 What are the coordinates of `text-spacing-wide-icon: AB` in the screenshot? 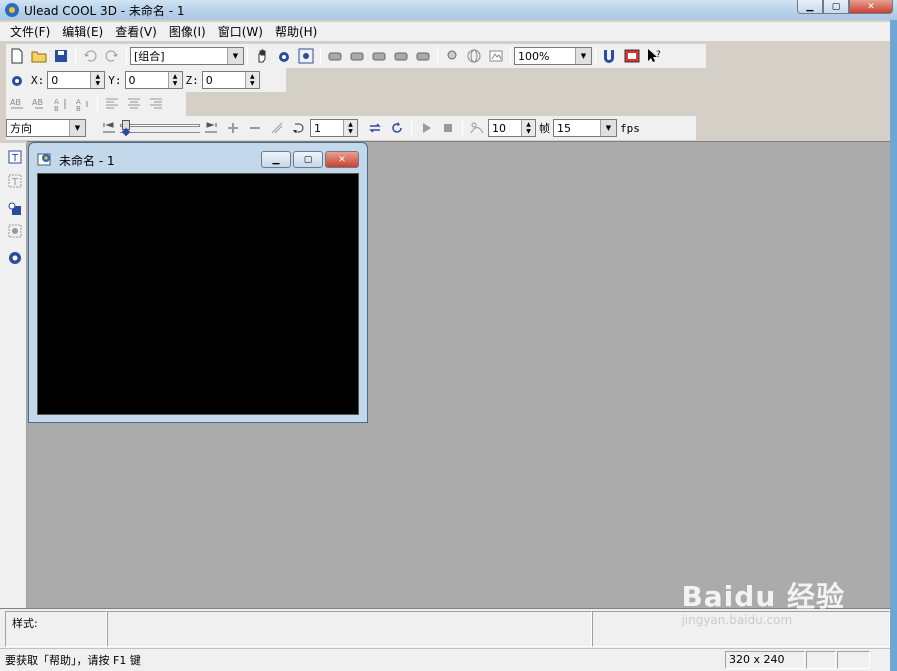 It's located at (17, 104).